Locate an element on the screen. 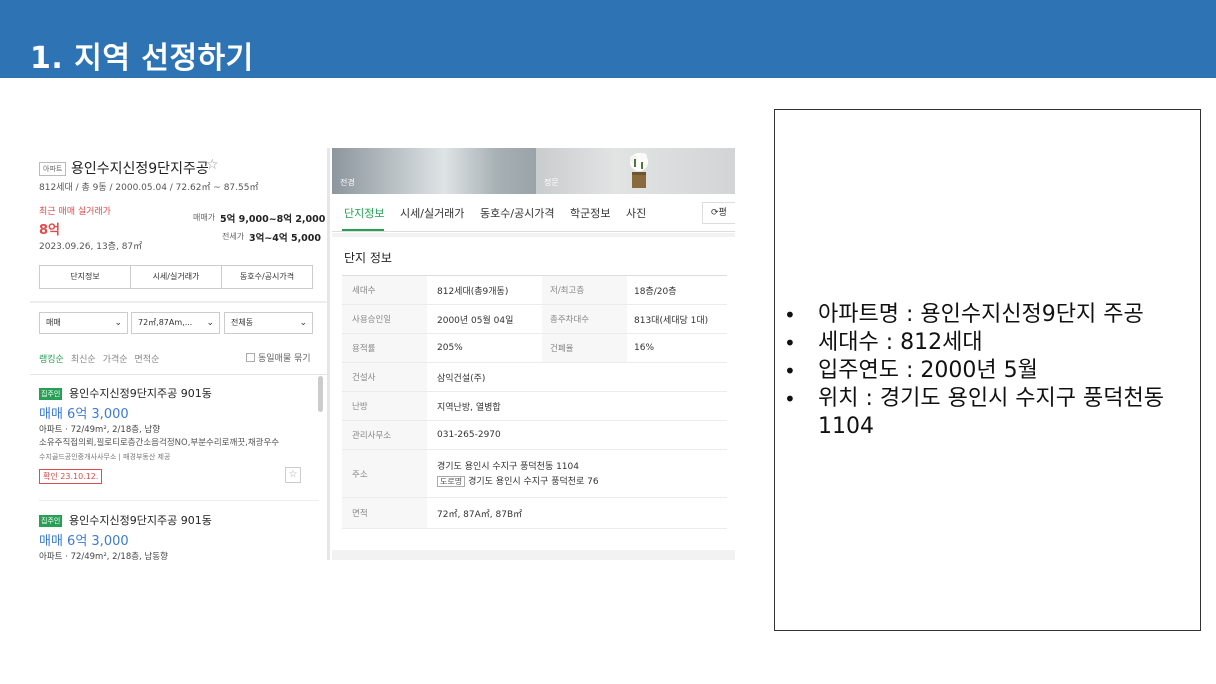  row-key: 면적 is located at coordinates (384, 513).